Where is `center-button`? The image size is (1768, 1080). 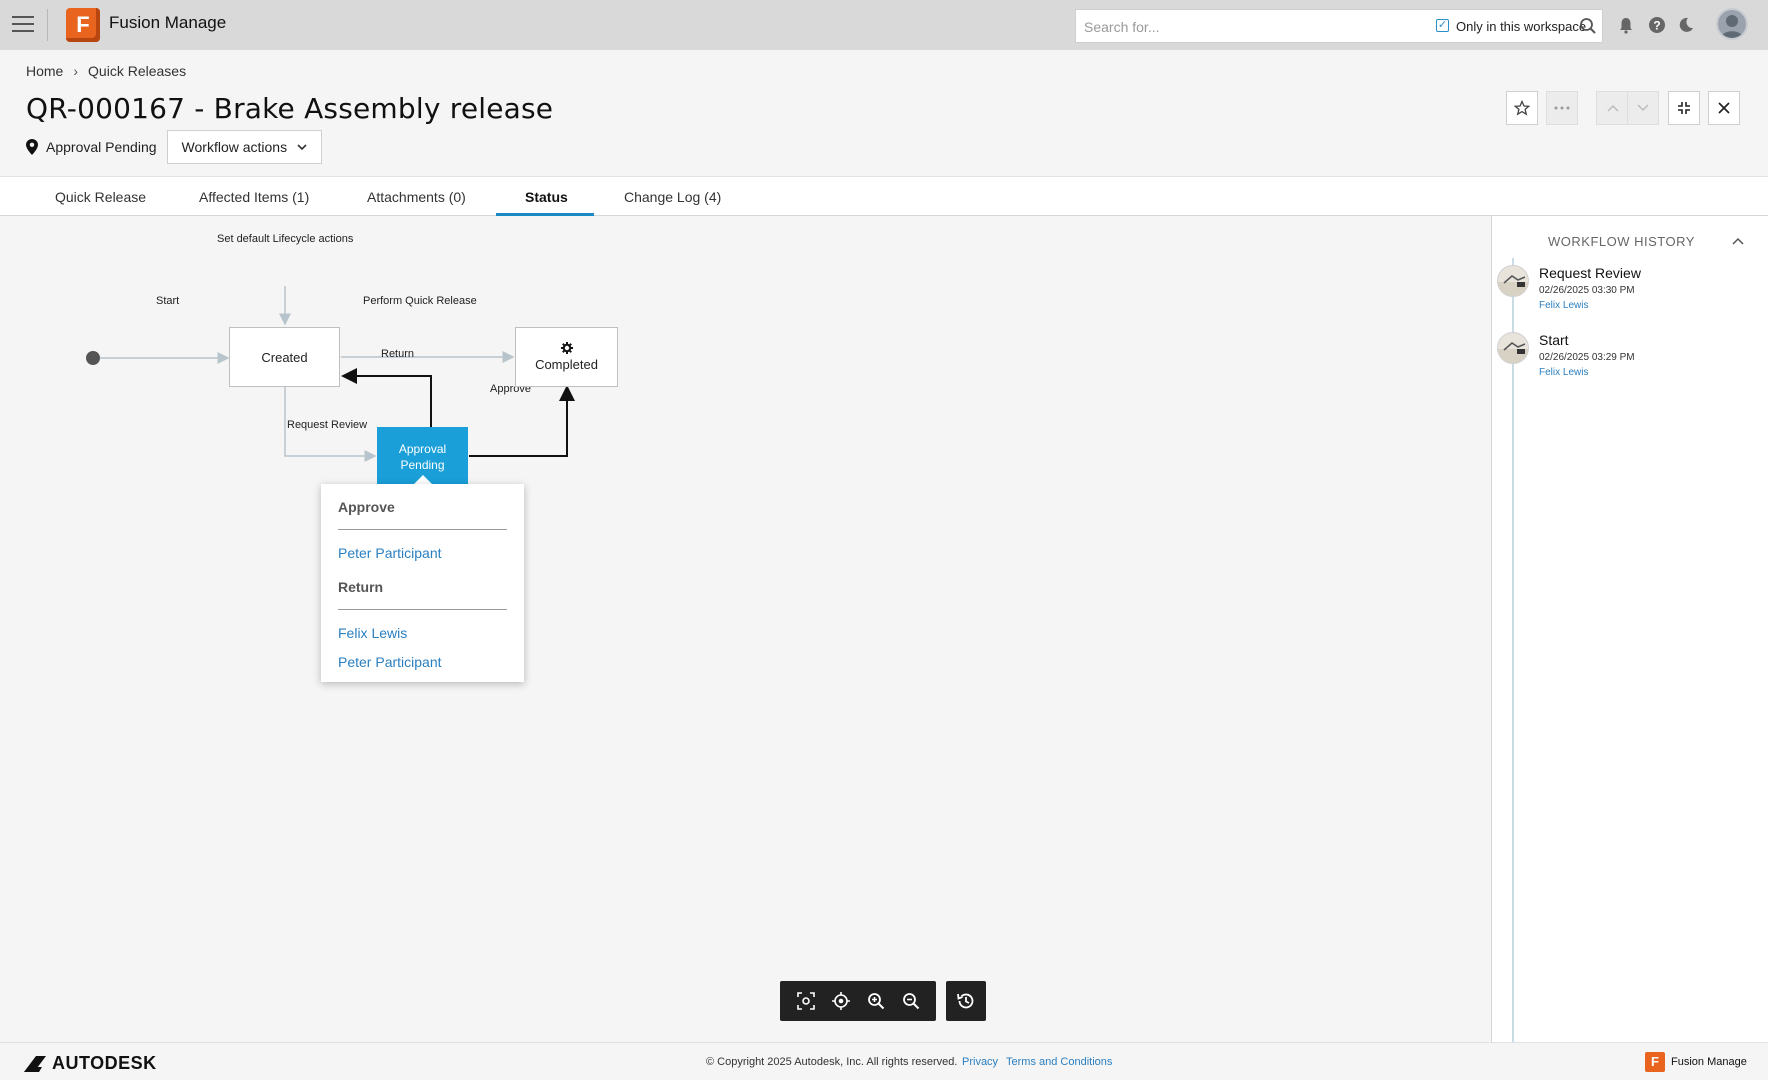
center-button is located at coordinates (841, 1001).